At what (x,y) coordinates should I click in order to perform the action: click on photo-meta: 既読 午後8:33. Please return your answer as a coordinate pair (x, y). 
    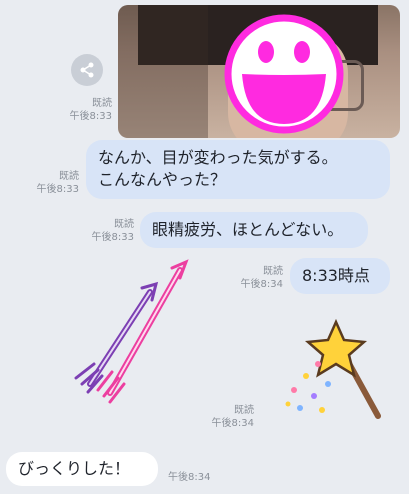
    Looking at the image, I should click on (89, 110).